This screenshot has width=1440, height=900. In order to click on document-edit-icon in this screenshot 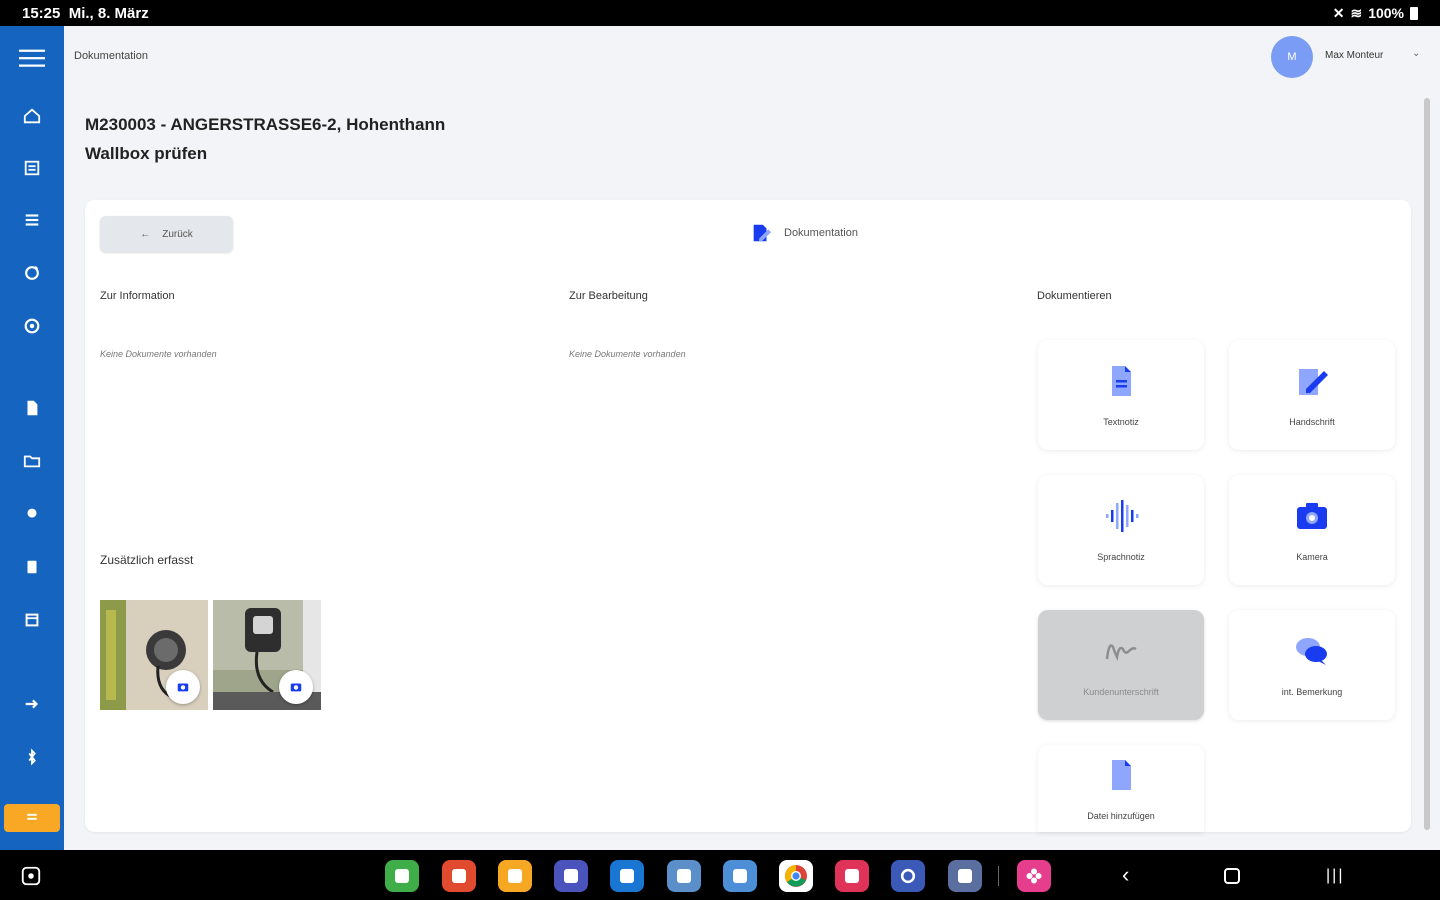, I will do `click(762, 233)`.